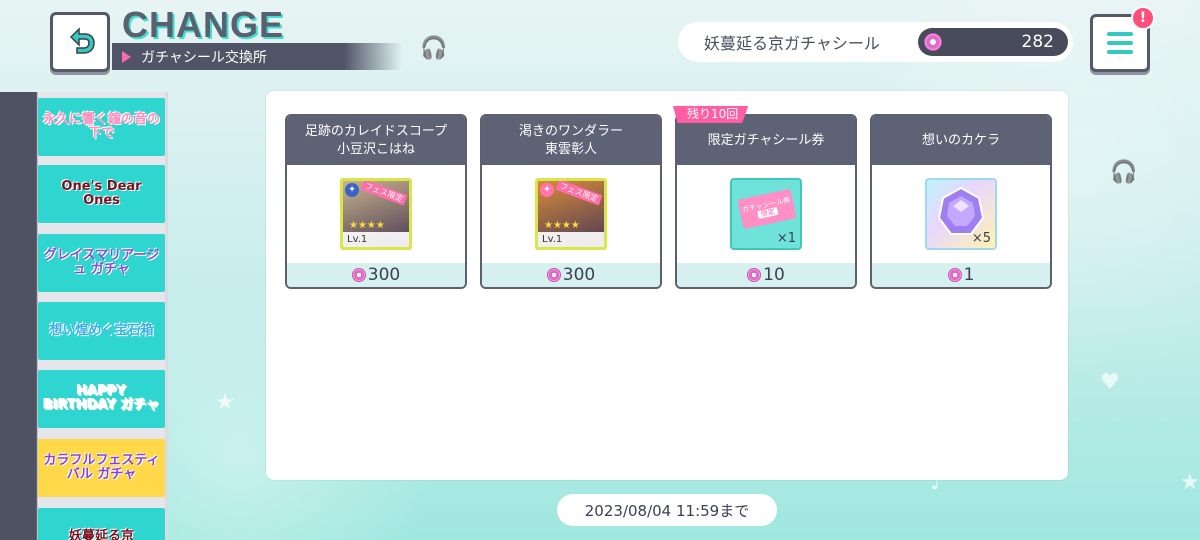  I want to click on page-title: CHANGE, so click(203, 24).